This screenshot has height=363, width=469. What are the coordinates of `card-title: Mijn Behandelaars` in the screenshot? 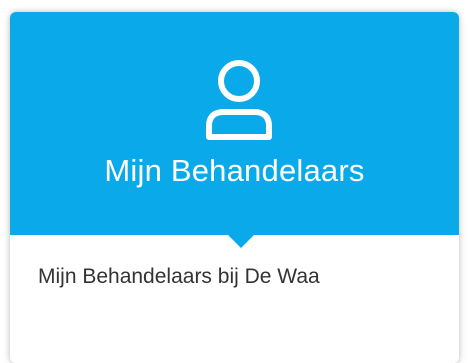 It's located at (234, 170).